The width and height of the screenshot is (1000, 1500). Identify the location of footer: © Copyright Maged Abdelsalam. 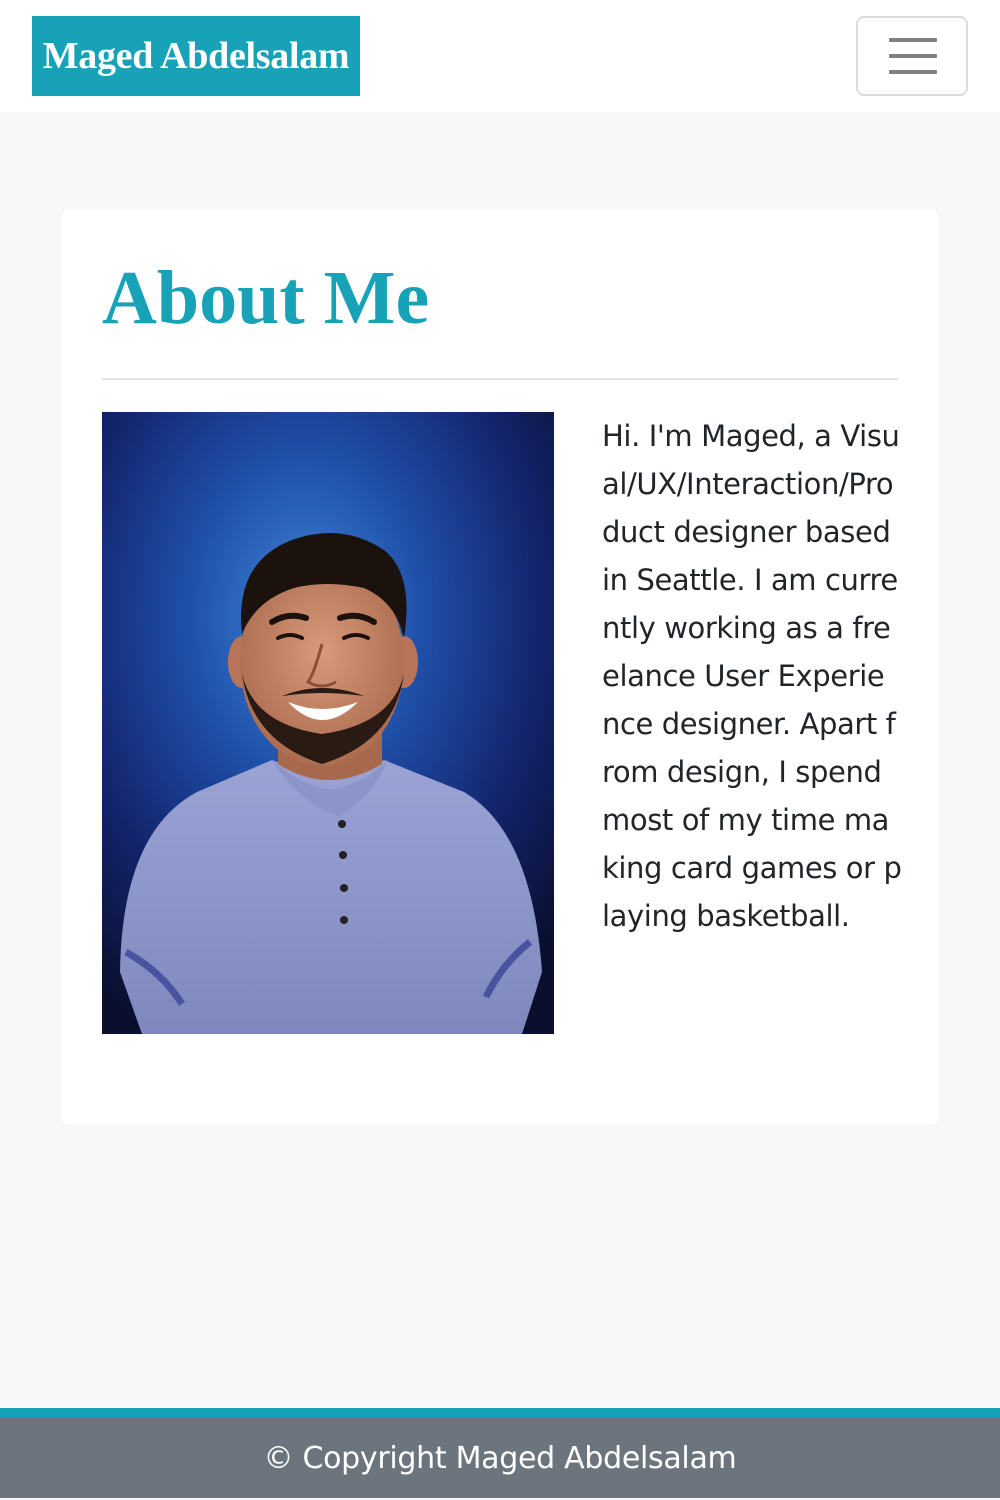
(500, 1453).